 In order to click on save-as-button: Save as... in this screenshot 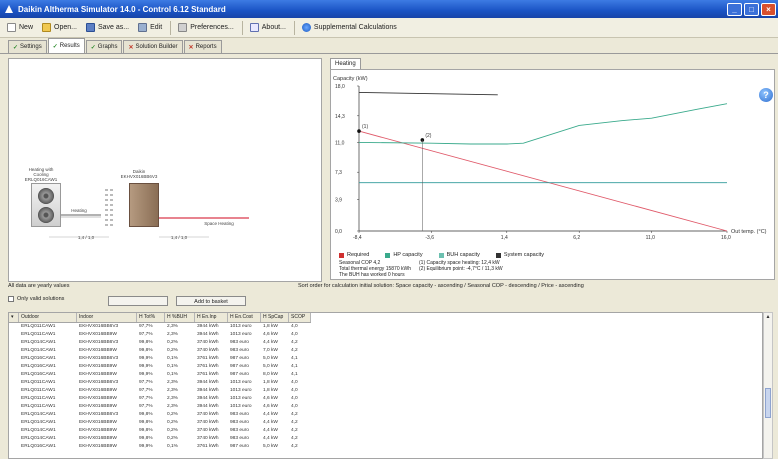, I will do `click(107, 27)`.